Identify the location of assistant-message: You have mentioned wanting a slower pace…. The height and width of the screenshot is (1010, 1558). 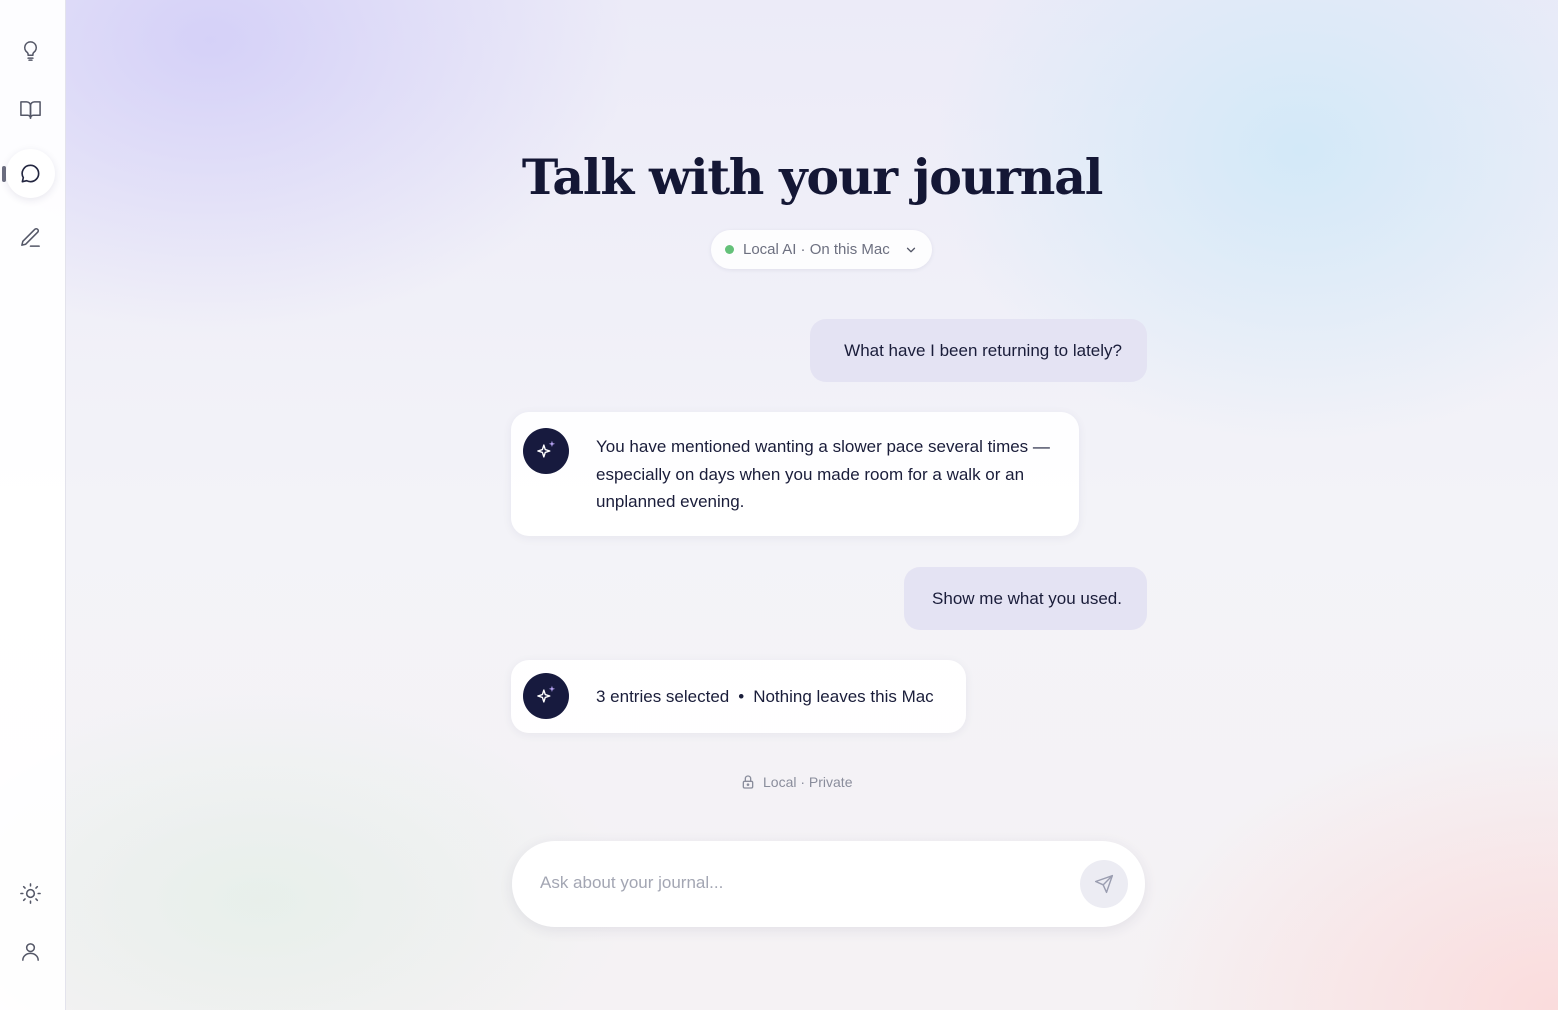
(795, 474).